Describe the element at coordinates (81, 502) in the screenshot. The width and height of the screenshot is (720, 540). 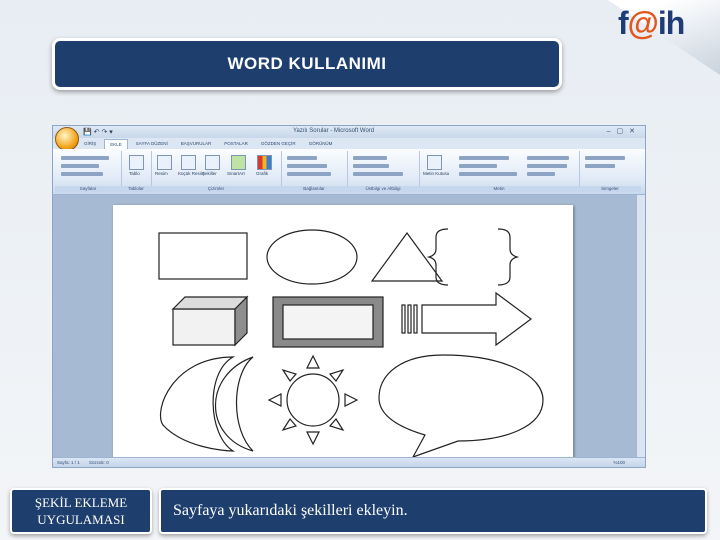
I see `bottom-label-line1: ŞEKİL EKLEME` at that location.